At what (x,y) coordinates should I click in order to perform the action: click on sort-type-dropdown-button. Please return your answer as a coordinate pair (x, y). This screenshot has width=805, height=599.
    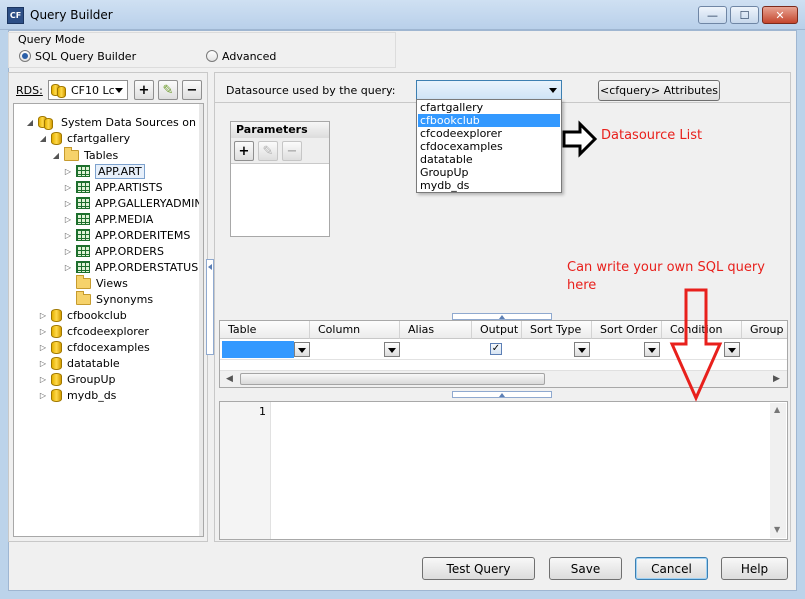
    Looking at the image, I should click on (582, 349).